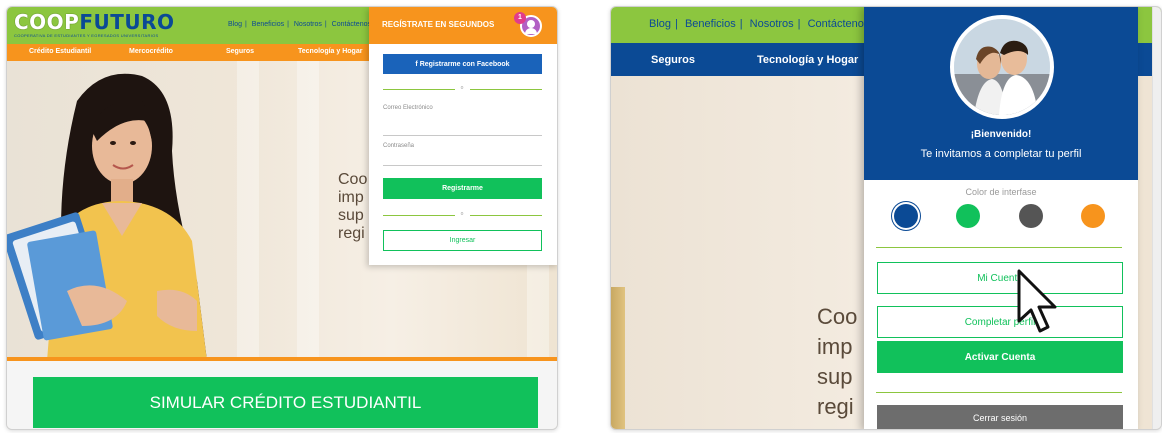 The height and width of the screenshot is (433, 1162). I want to click on simulate-credit-button: SIMULAR CRÉDITO ESTUDIANTIL, so click(285, 402).